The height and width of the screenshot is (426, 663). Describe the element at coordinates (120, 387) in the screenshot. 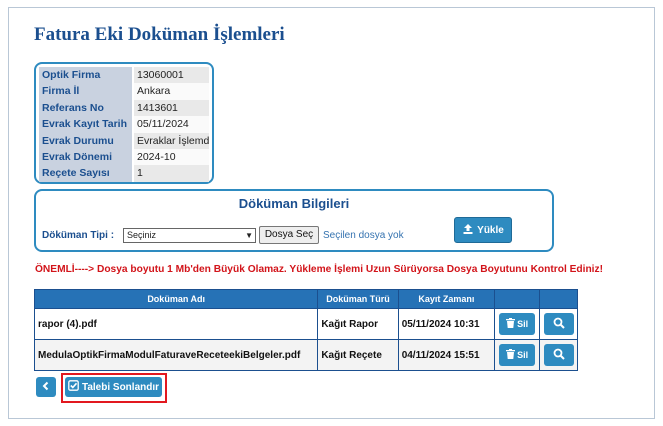

I see `finish-request-label: Talebi Sonlandır` at that location.